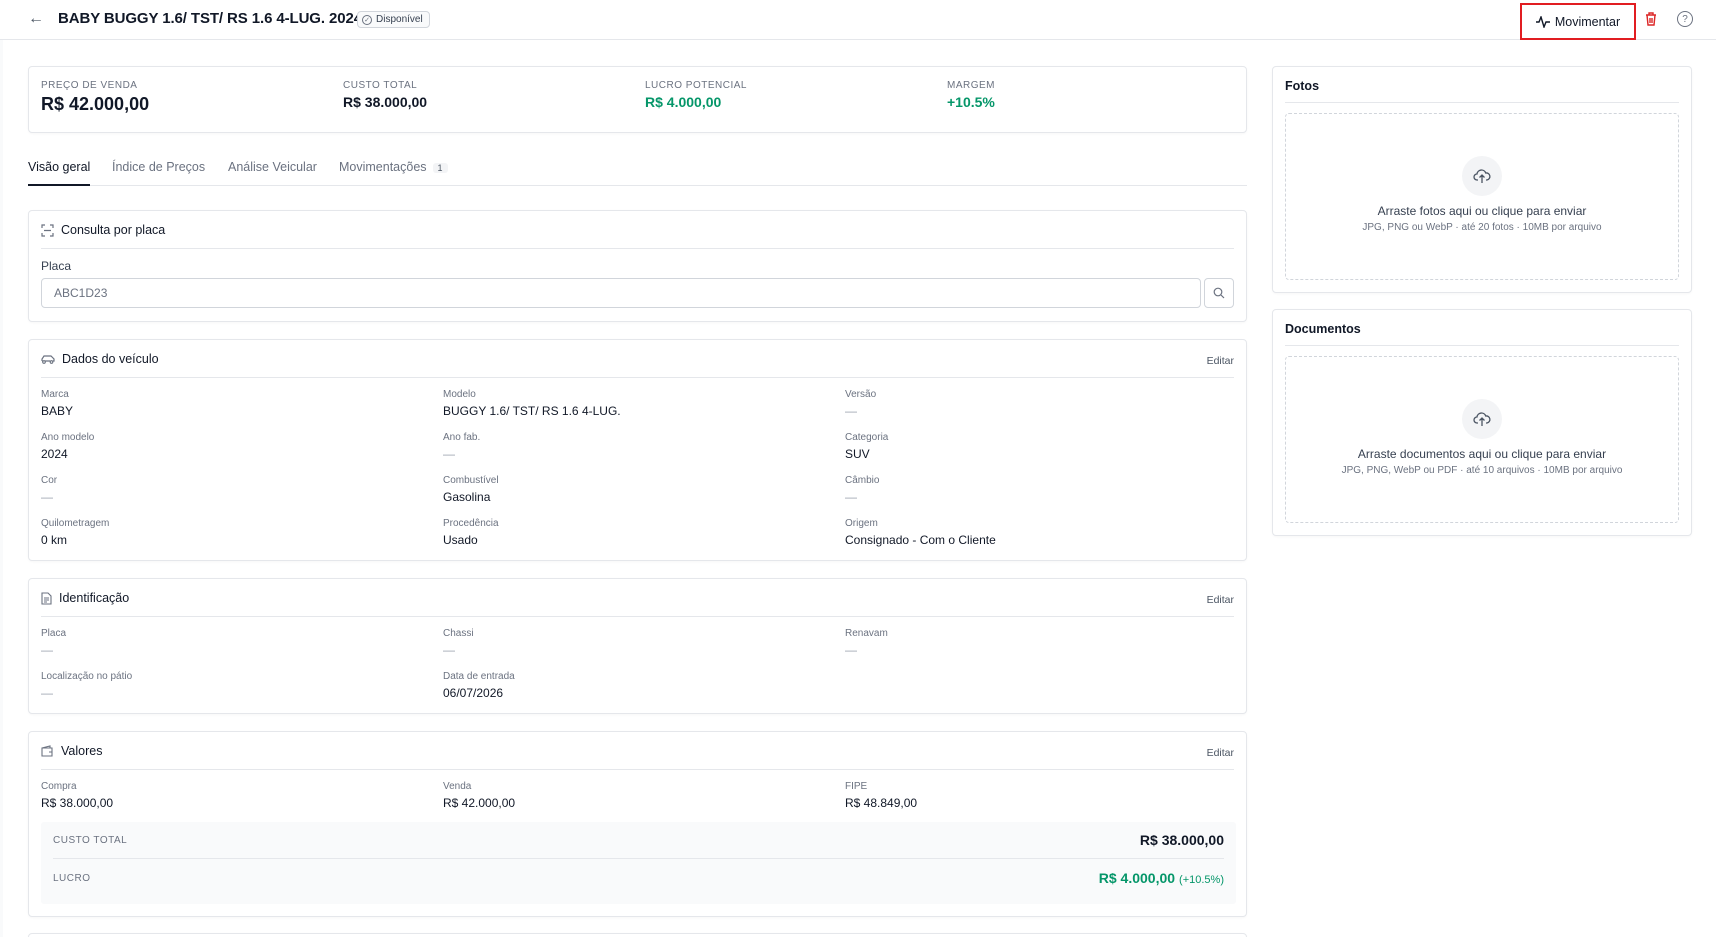 The width and height of the screenshot is (1716, 937). I want to click on field-label: Categoria, so click(867, 437).